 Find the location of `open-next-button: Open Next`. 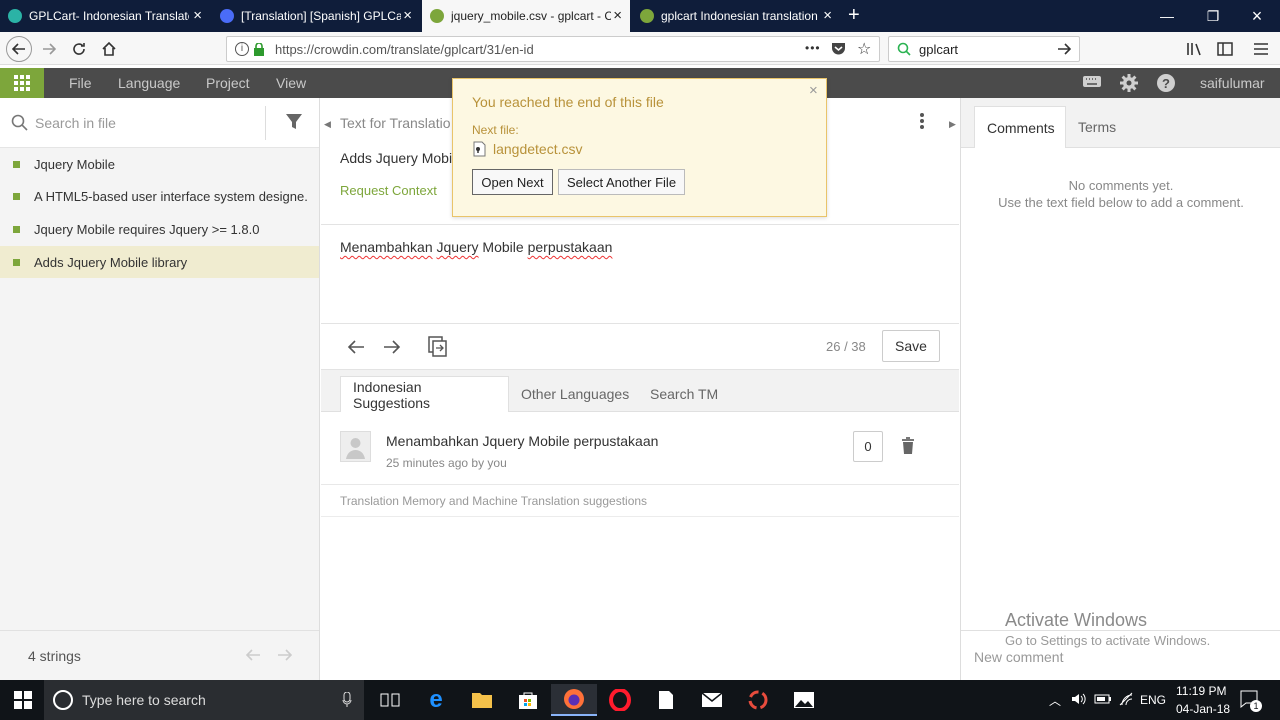

open-next-button: Open Next is located at coordinates (512, 182).